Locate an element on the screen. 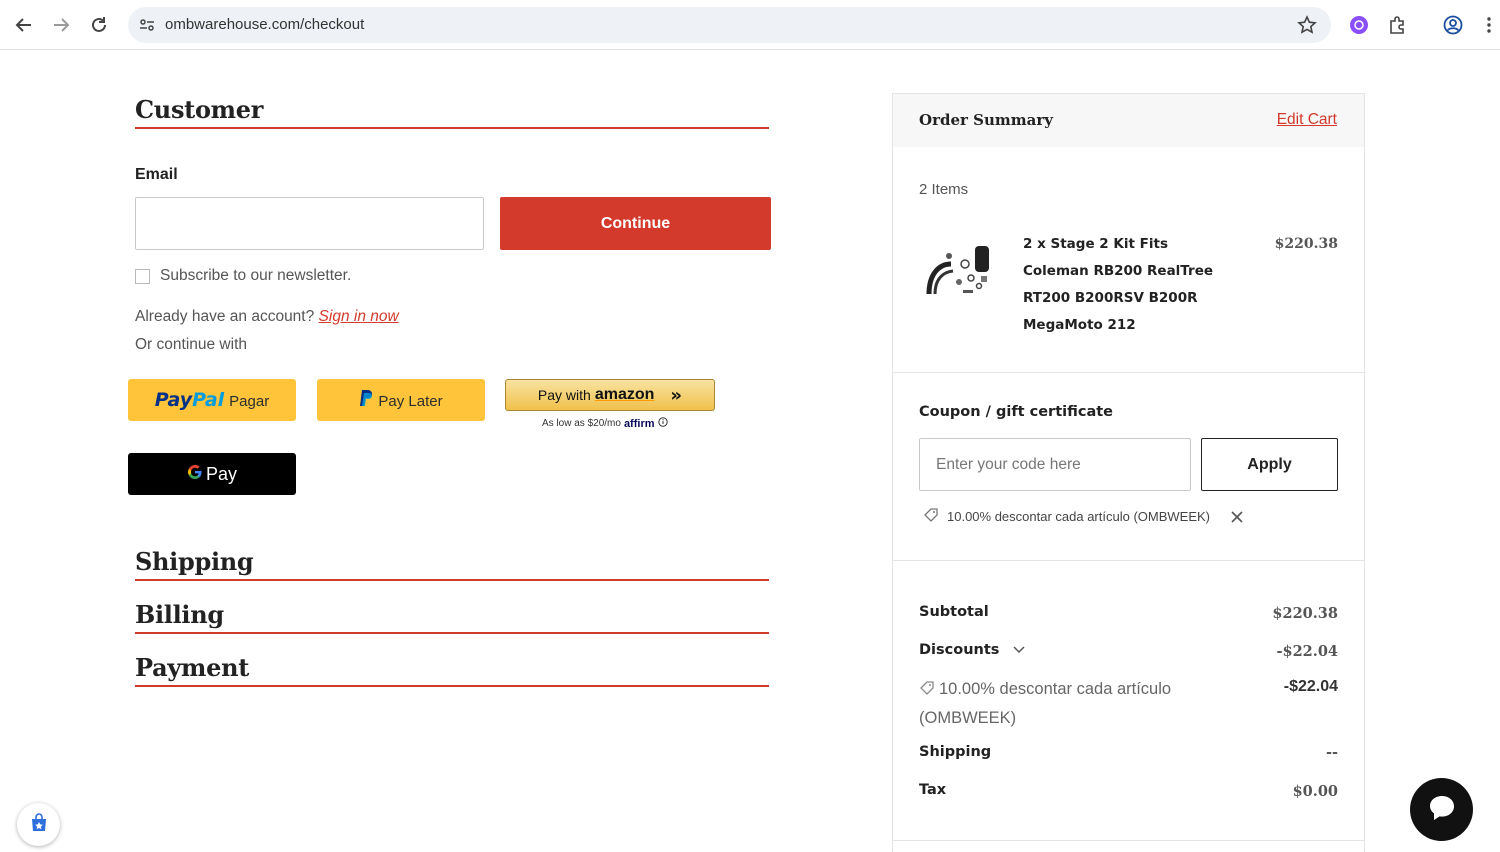 This screenshot has width=1500, height=852. subtotal-value: $220.38 is located at coordinates (1305, 613).